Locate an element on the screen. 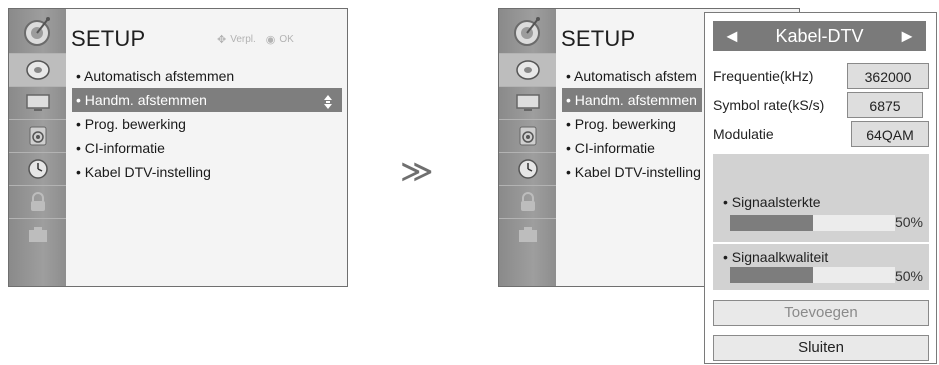 The image size is (939, 365). add-button: Toevoegen is located at coordinates (821, 313).